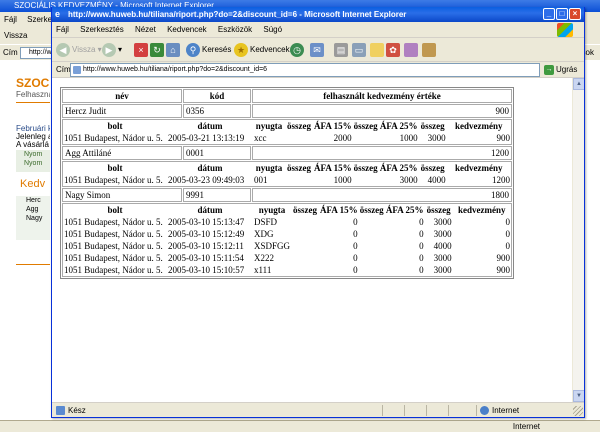  I want to click on print-button: ▤, so click(342, 50).